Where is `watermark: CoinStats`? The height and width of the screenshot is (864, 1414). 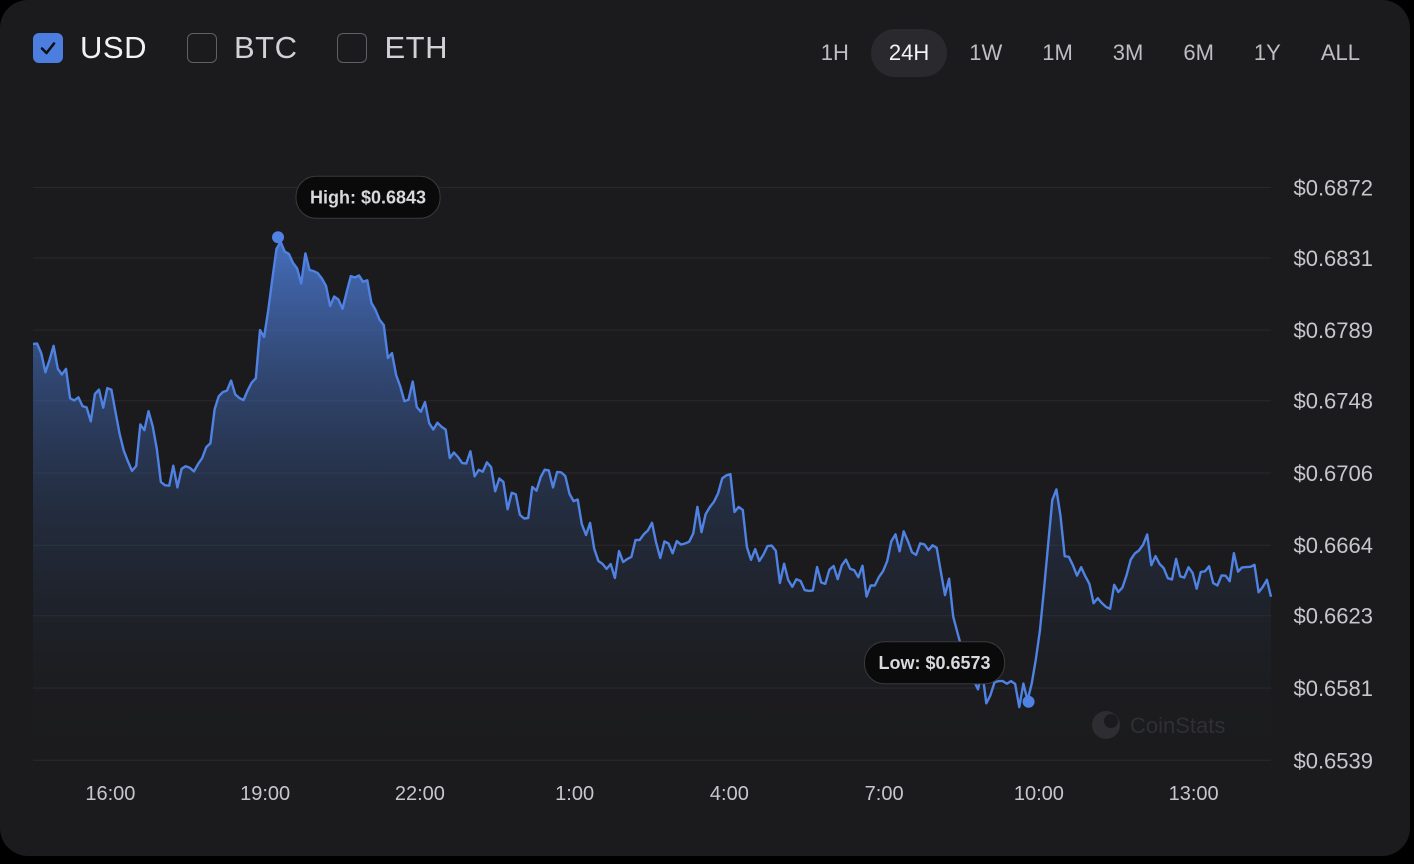
watermark: CoinStats is located at coordinates (1158, 725).